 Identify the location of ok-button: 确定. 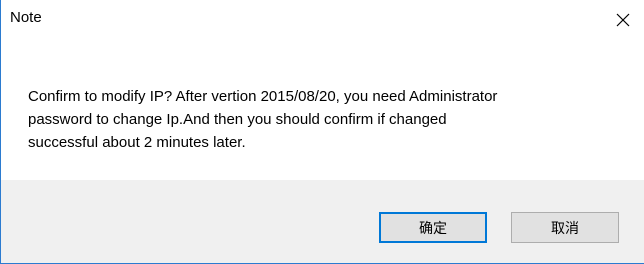
(433, 227).